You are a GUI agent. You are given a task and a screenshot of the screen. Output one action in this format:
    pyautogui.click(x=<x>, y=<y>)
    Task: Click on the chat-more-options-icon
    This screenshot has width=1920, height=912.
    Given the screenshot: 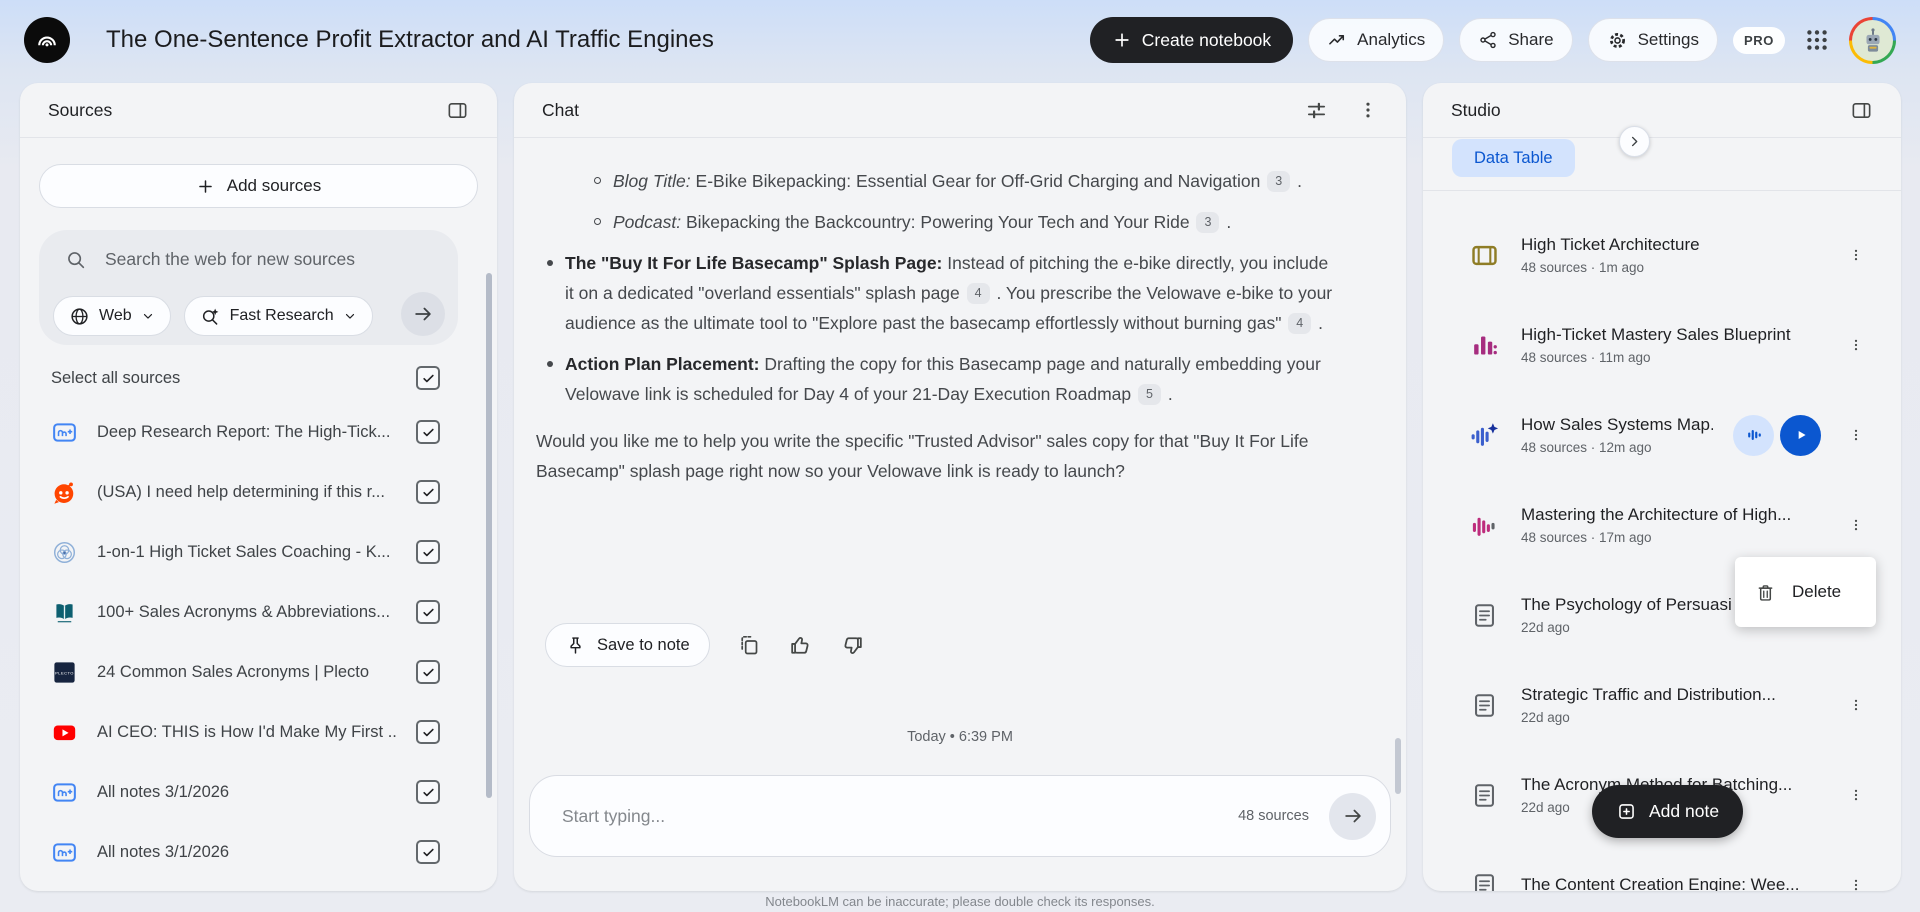 What is the action you would take?
    pyautogui.click(x=1368, y=110)
    